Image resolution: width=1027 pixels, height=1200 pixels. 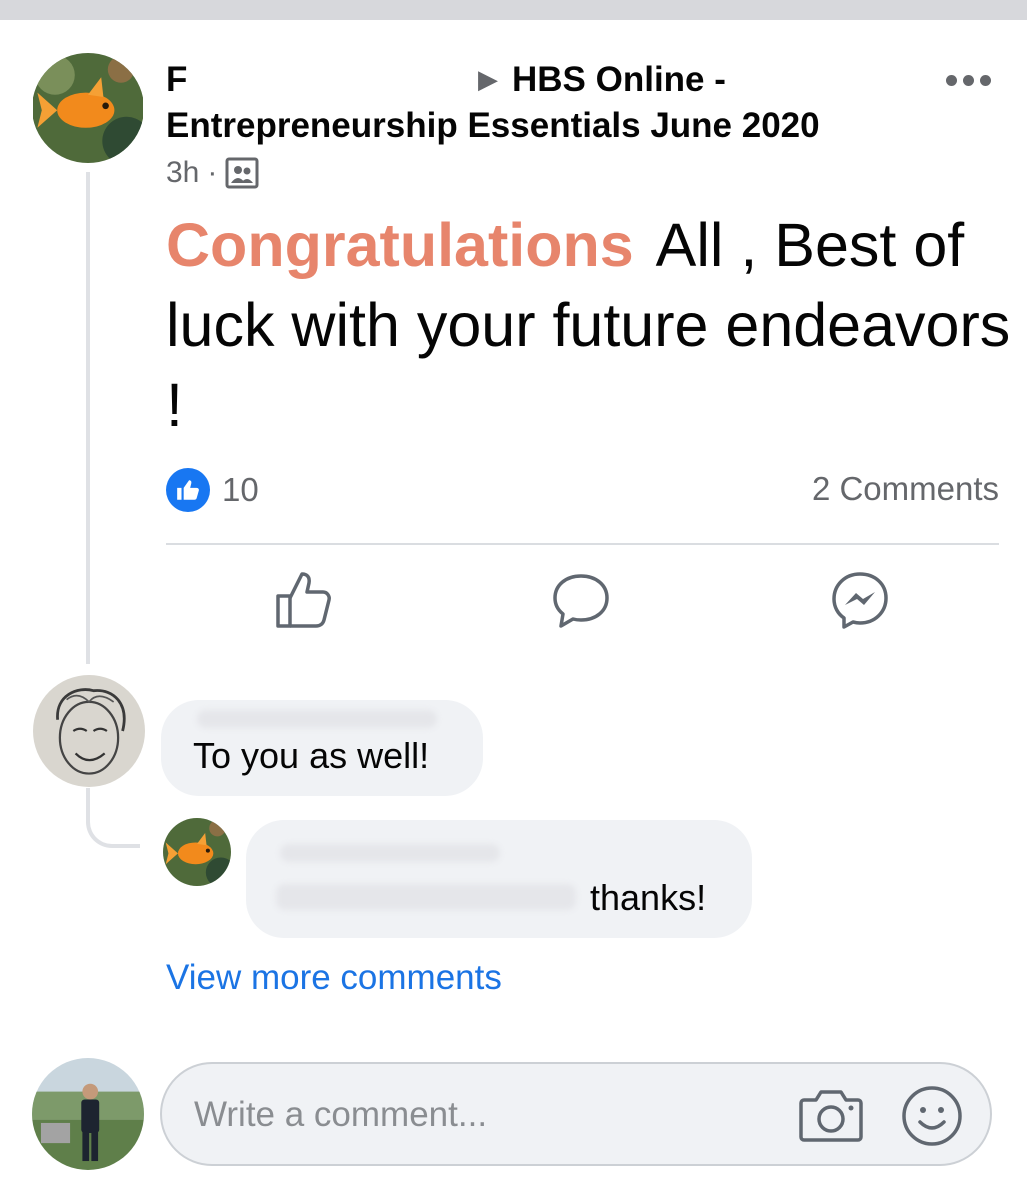 I want to click on reply-thread-line, so click(x=113, y=818).